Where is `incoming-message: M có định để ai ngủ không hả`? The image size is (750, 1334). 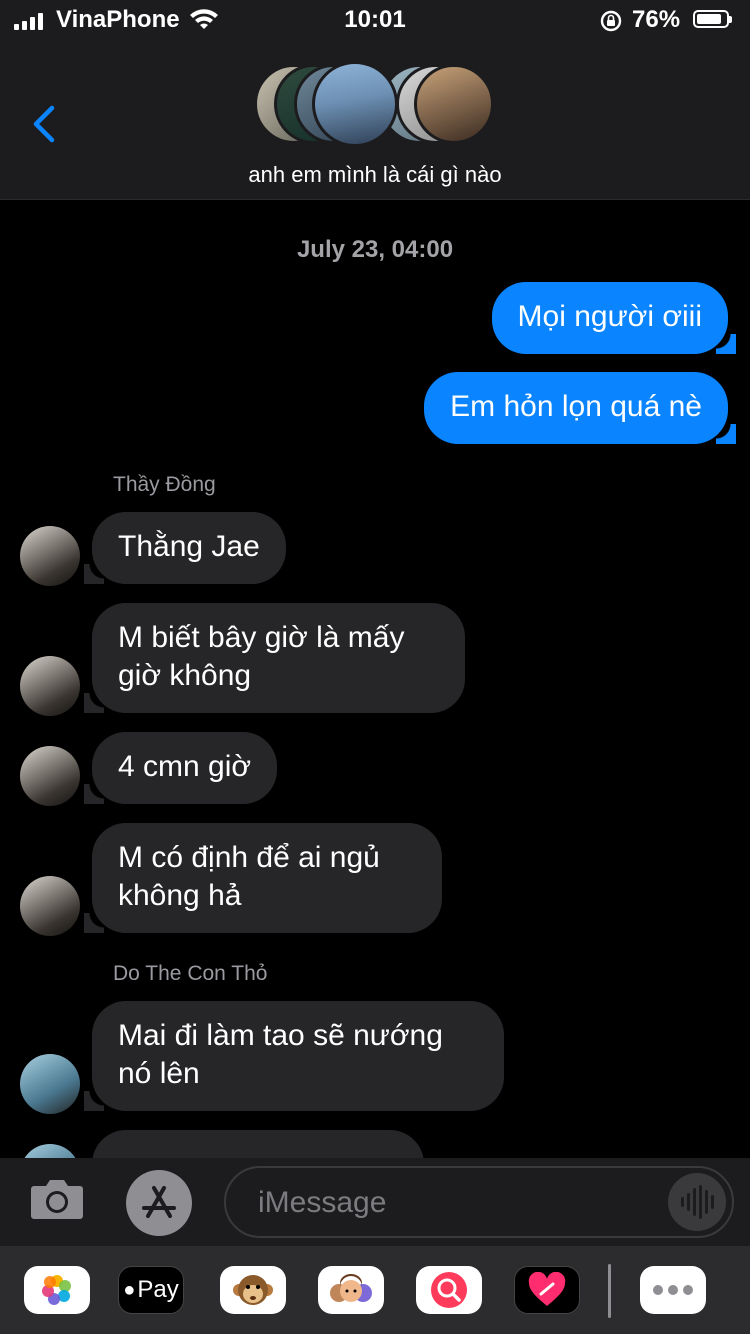 incoming-message: M có định để ai ngủ không hả is located at coordinates (263, 878).